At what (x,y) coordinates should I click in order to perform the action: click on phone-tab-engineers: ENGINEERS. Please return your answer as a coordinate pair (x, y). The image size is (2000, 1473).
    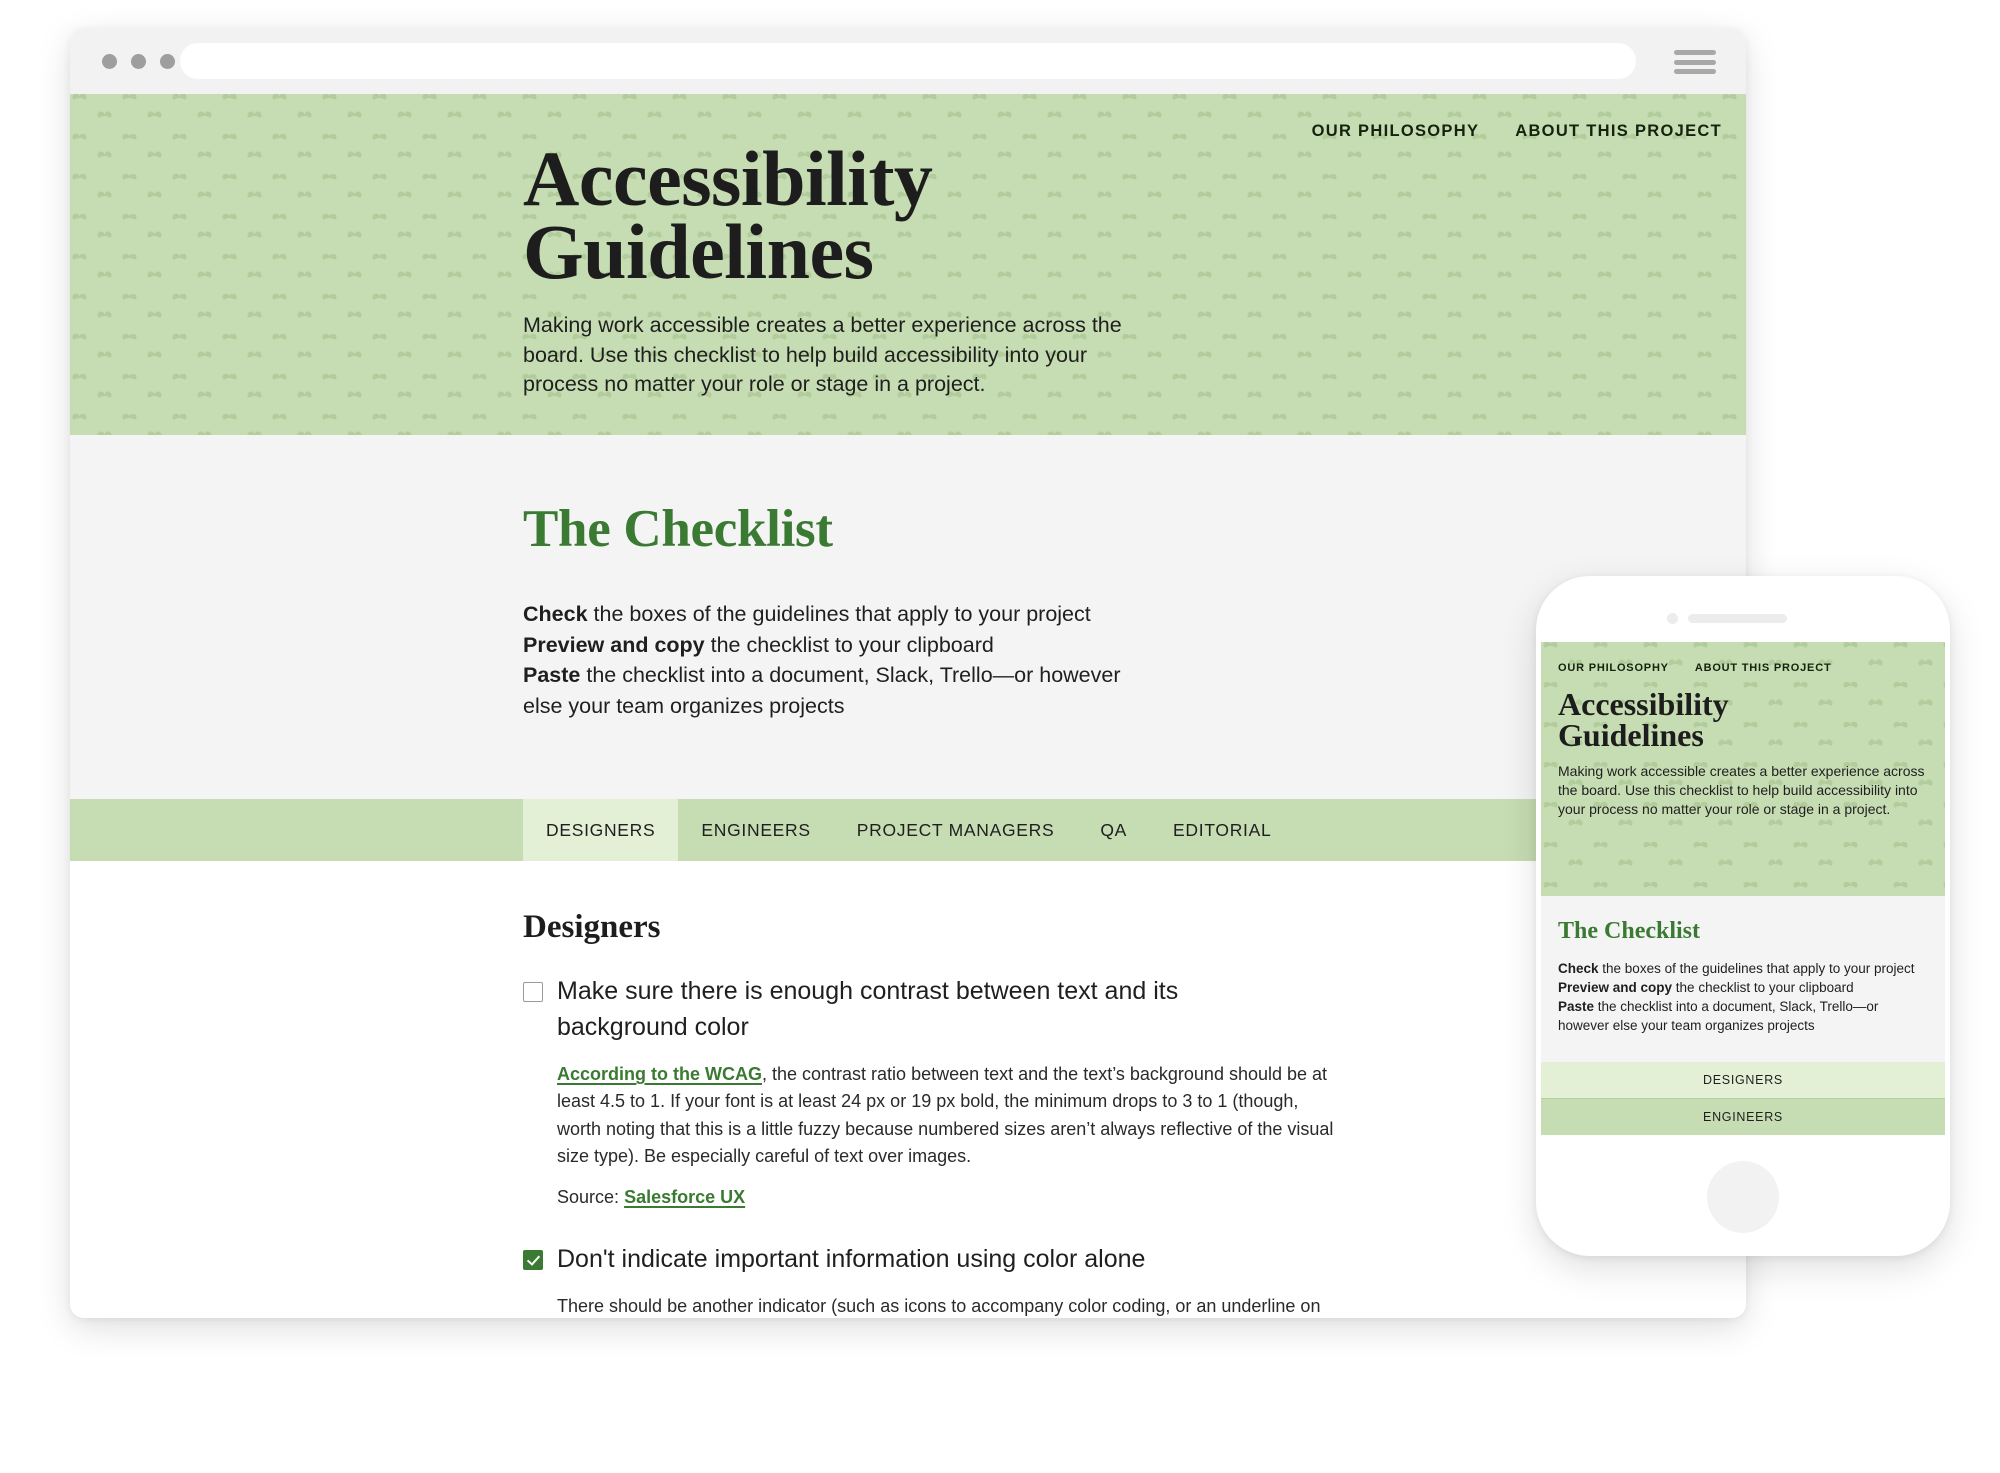
    Looking at the image, I should click on (1743, 1116).